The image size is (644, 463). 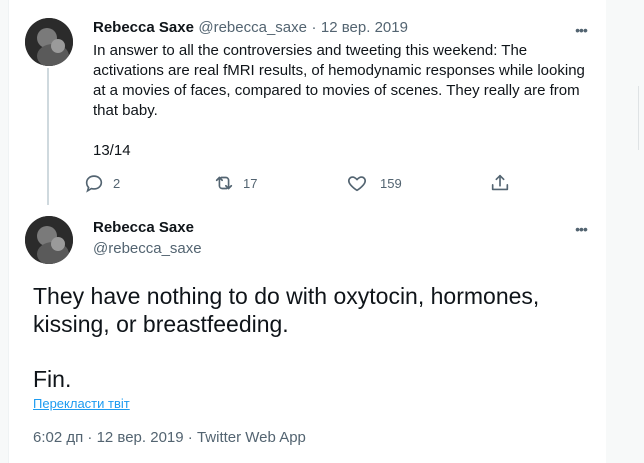 What do you see at coordinates (374, 183) in the screenshot?
I see `like-button: 159` at bounding box center [374, 183].